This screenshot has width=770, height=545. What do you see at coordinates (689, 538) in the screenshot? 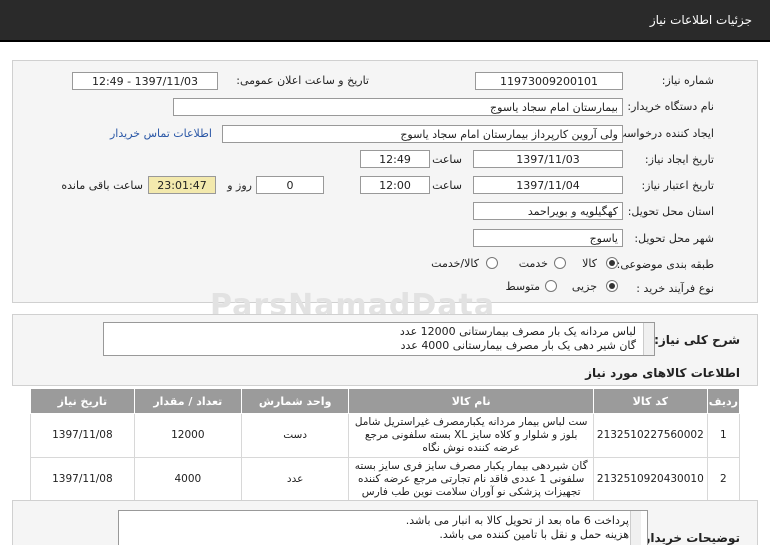
I see `buyer-notes-label: توضیحات خریدار:` at bounding box center [689, 538].